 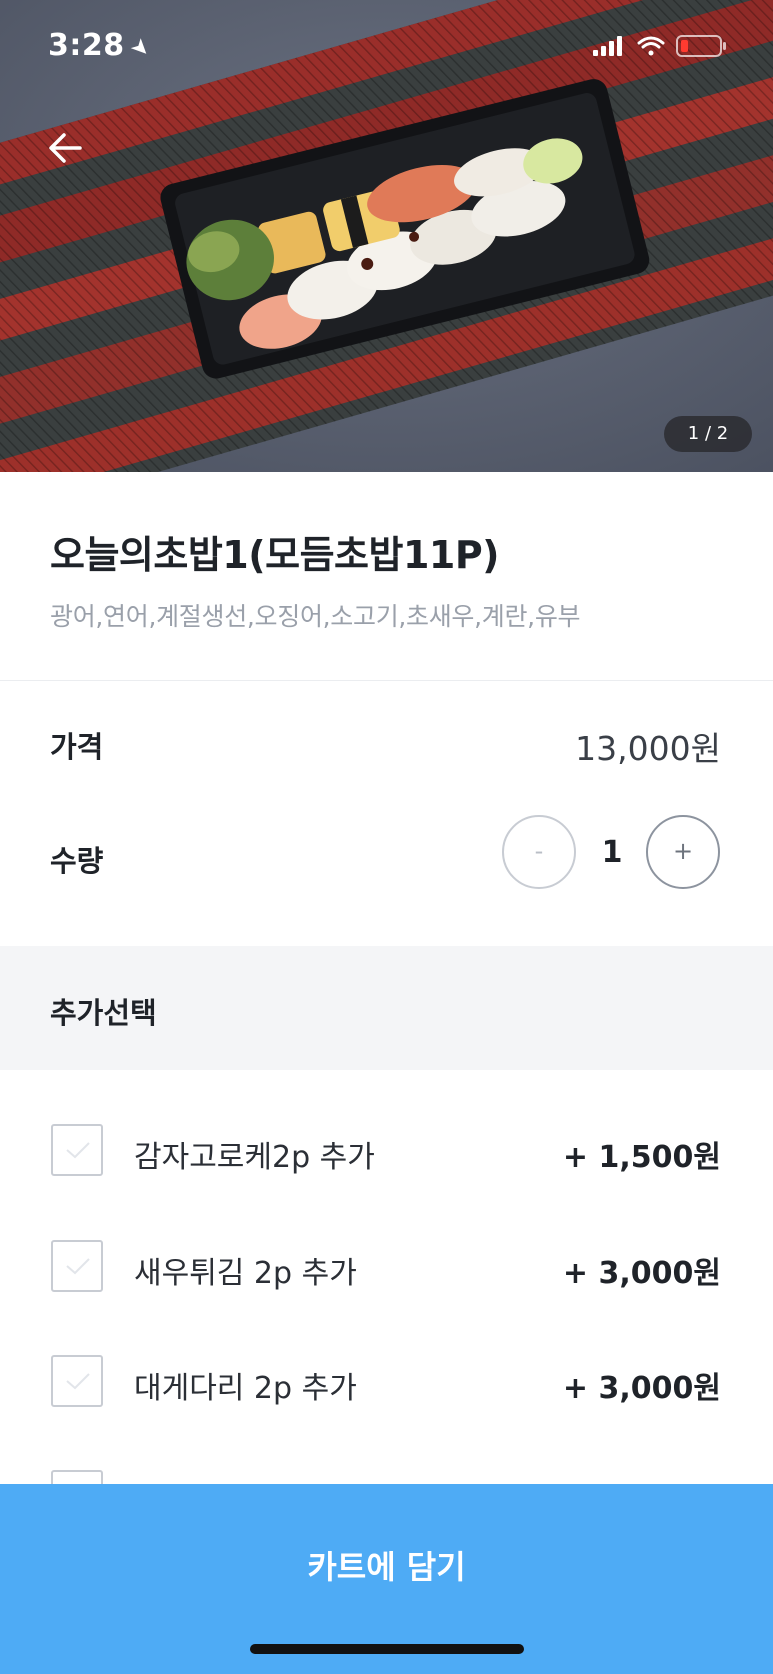 What do you see at coordinates (140, 48) in the screenshot?
I see `location-arrow-icon: ➤` at bounding box center [140, 48].